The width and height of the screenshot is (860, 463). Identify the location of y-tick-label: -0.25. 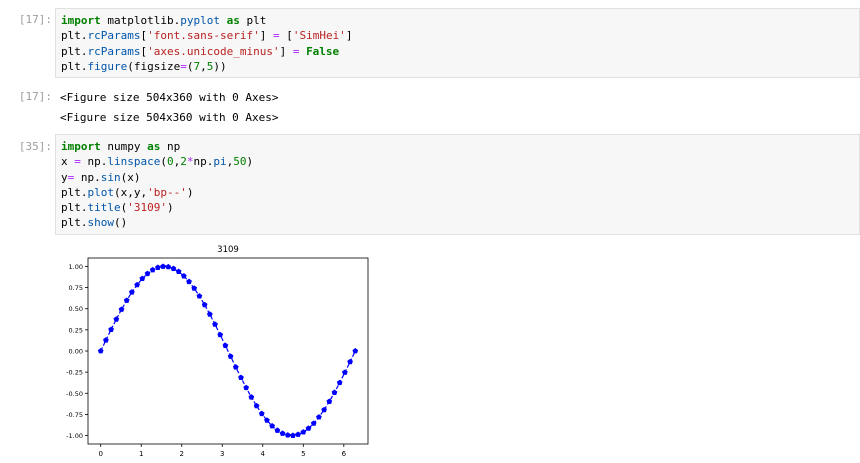
(74, 373).